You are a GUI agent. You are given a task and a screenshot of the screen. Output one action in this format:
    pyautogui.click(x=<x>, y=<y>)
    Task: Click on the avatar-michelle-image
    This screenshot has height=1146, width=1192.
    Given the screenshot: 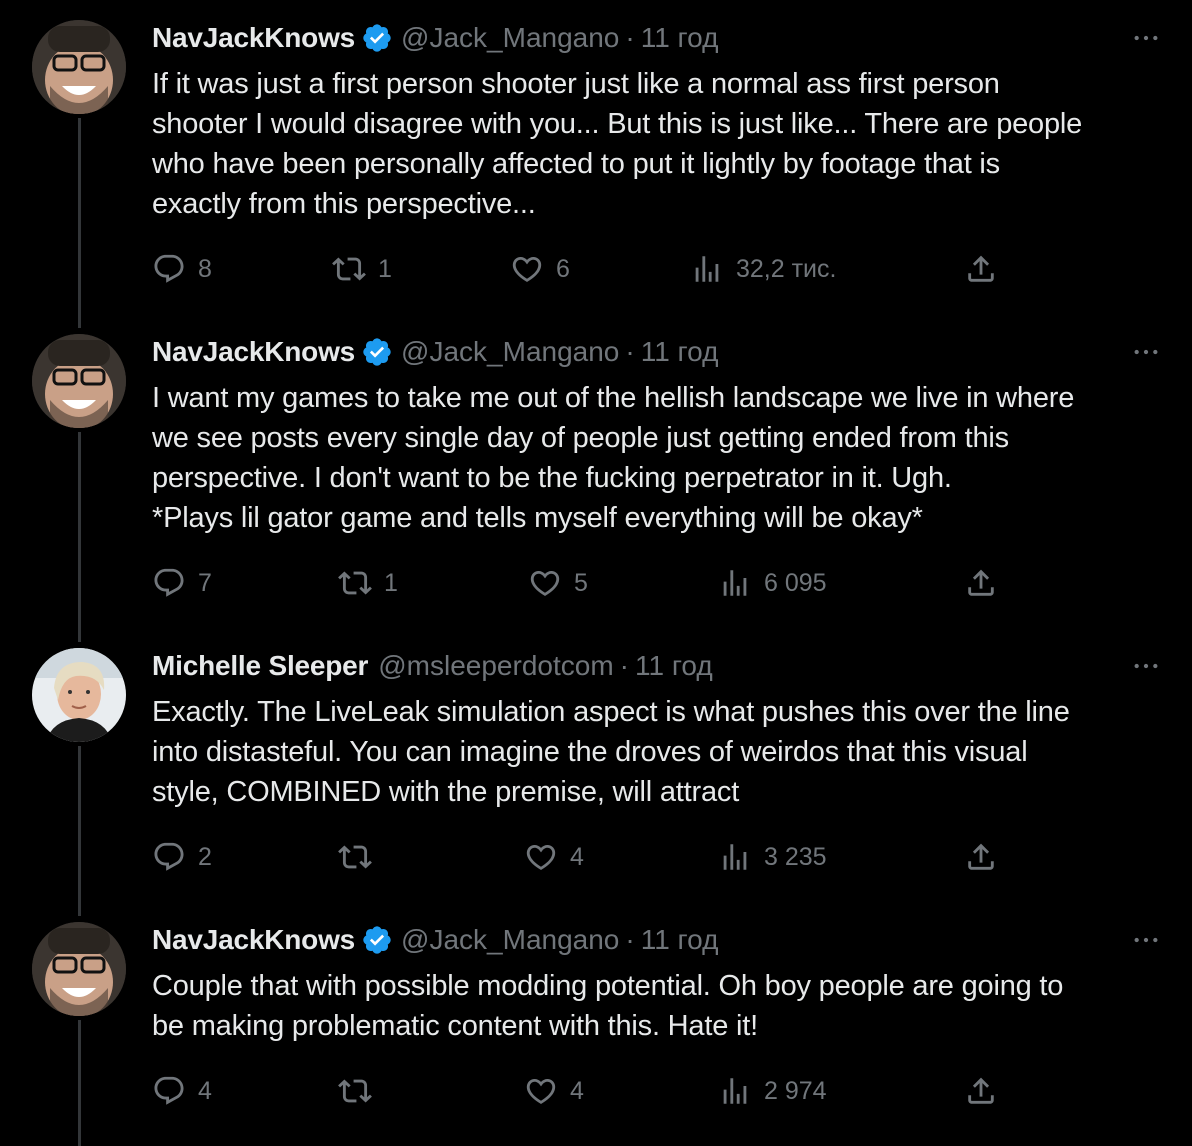 What is the action you would take?
    pyautogui.click(x=79, y=695)
    